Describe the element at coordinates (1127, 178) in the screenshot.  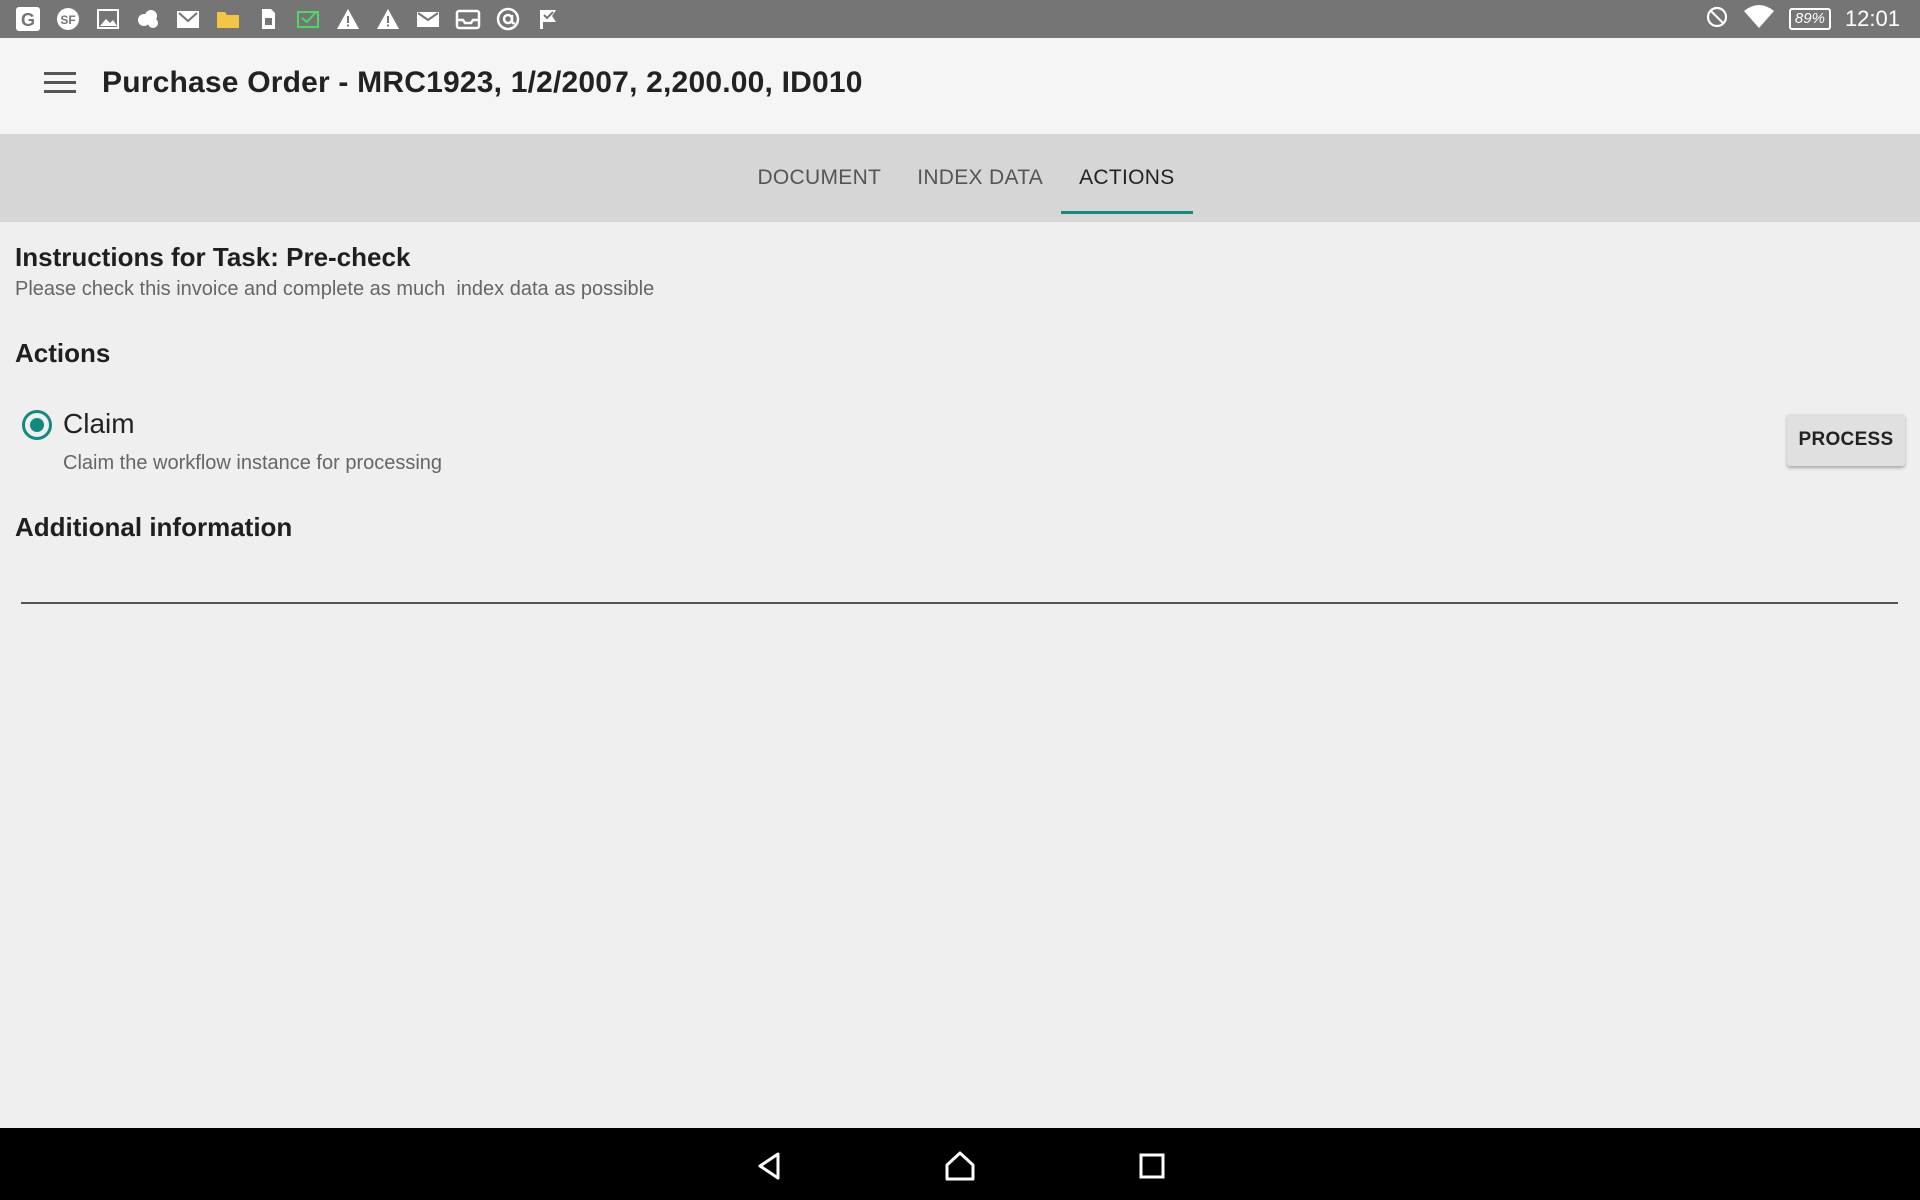
I see `tab-actions: ACTIONS` at that location.